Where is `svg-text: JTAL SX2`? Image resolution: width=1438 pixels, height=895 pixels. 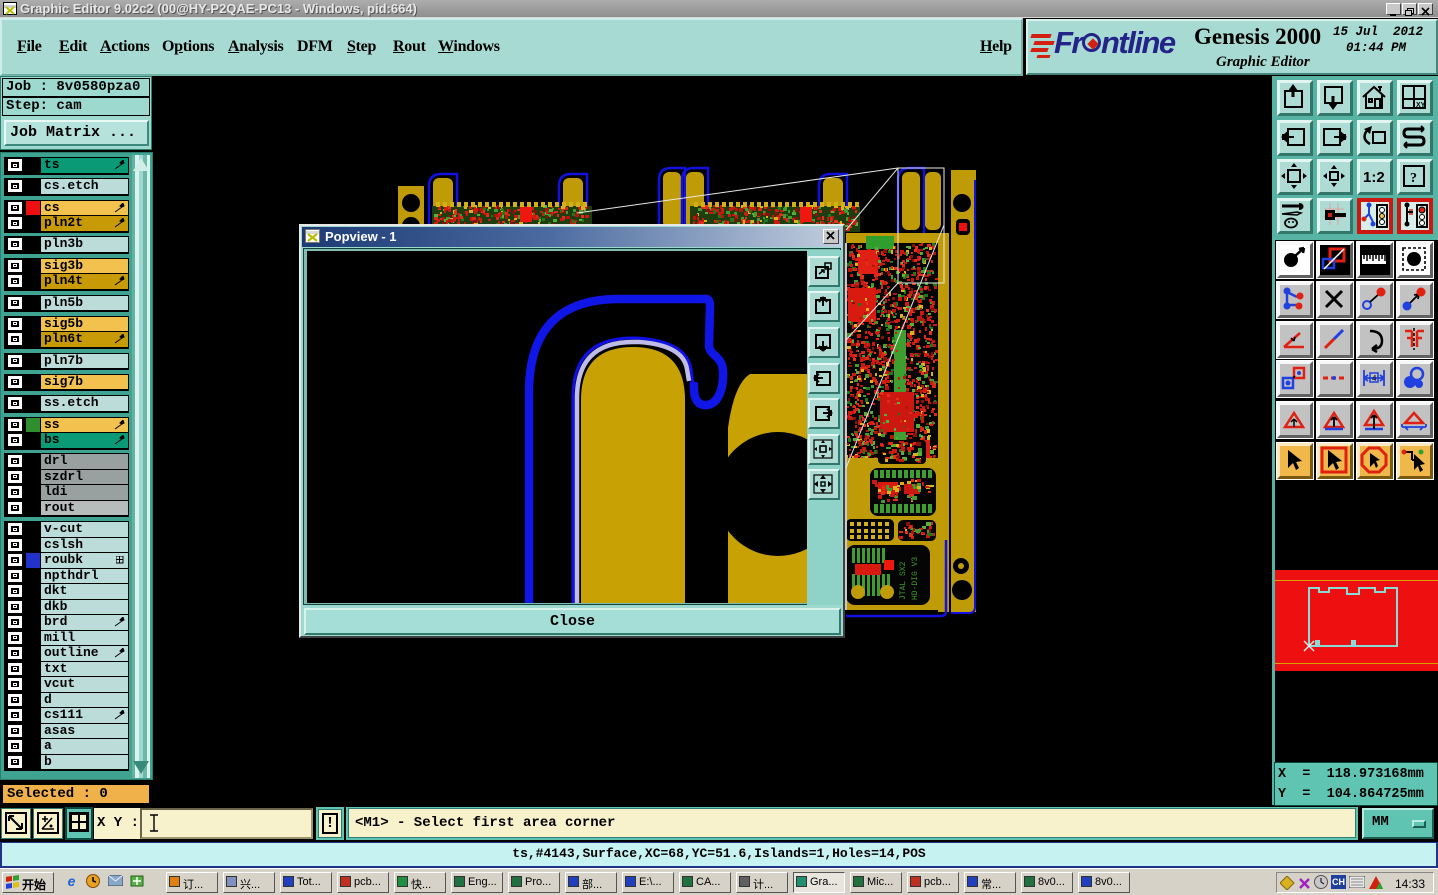
svg-text: JTAL SX2 is located at coordinates (903, 580).